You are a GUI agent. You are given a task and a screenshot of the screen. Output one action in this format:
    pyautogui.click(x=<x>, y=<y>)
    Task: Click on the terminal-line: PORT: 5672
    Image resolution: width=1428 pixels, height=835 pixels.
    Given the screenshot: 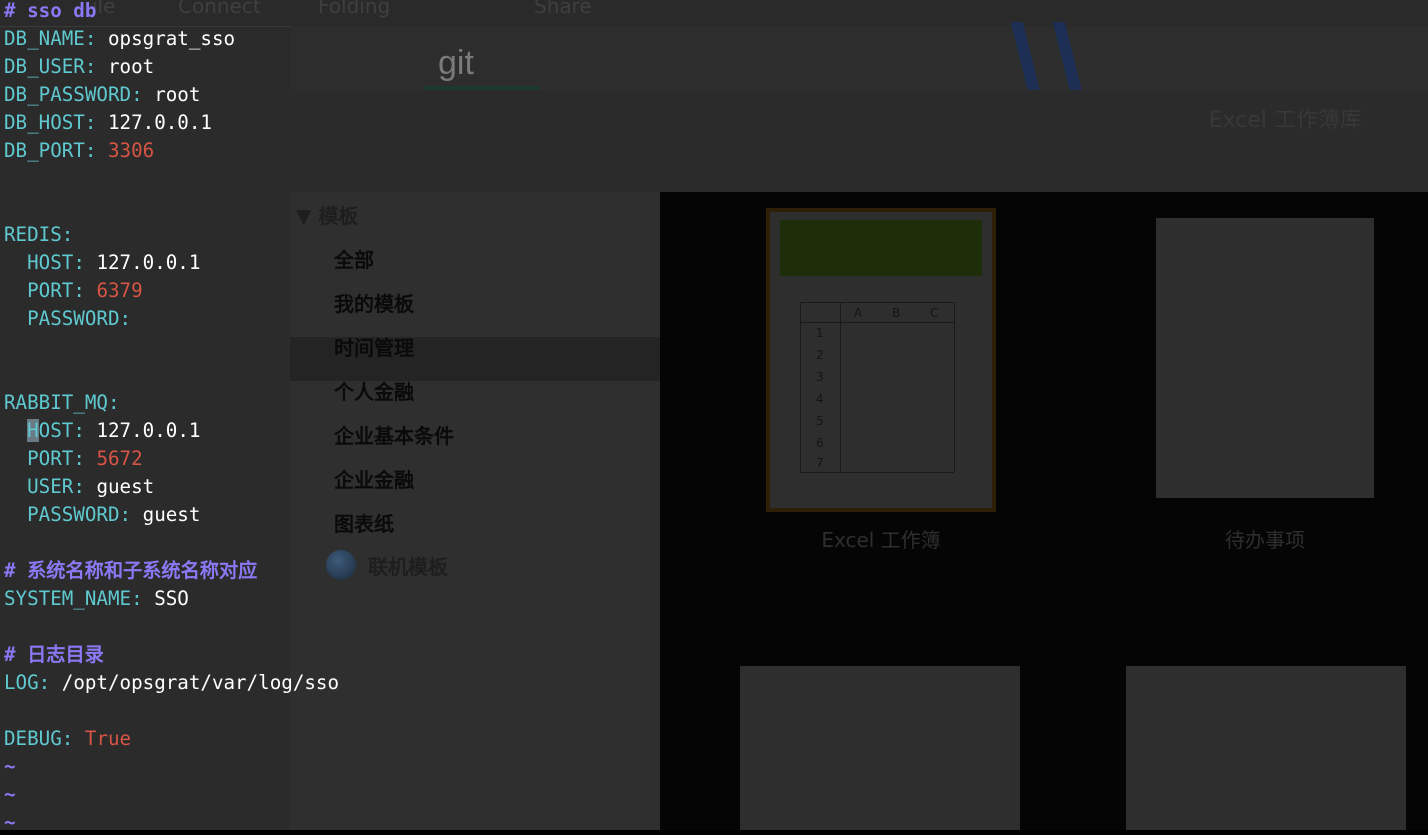 What is the action you would take?
    pyautogui.click(x=73, y=459)
    